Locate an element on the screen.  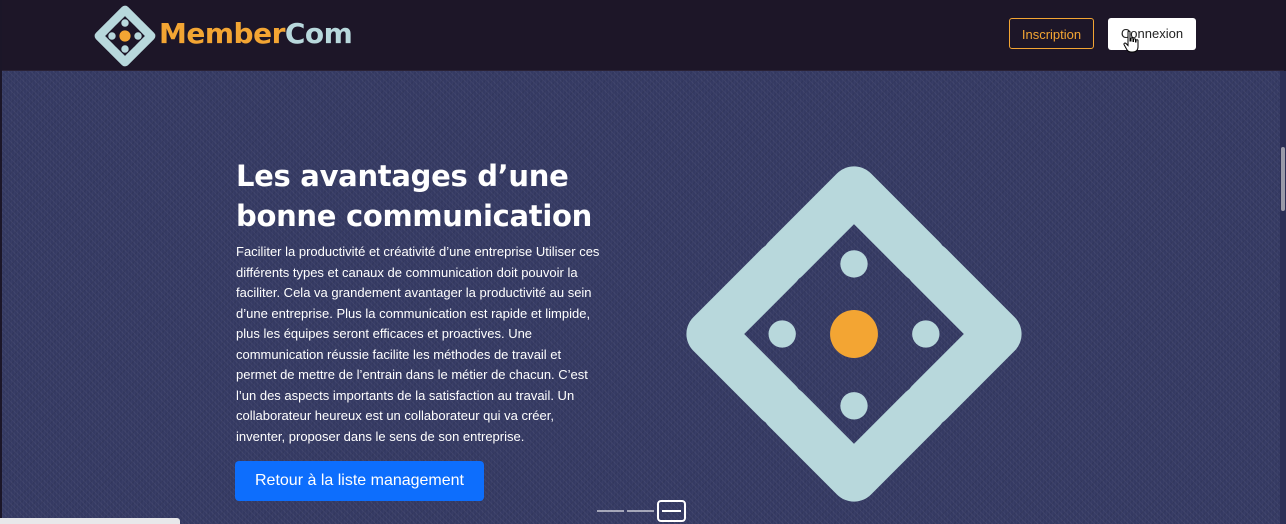
brand-name-part2: Com is located at coordinates (318, 33).